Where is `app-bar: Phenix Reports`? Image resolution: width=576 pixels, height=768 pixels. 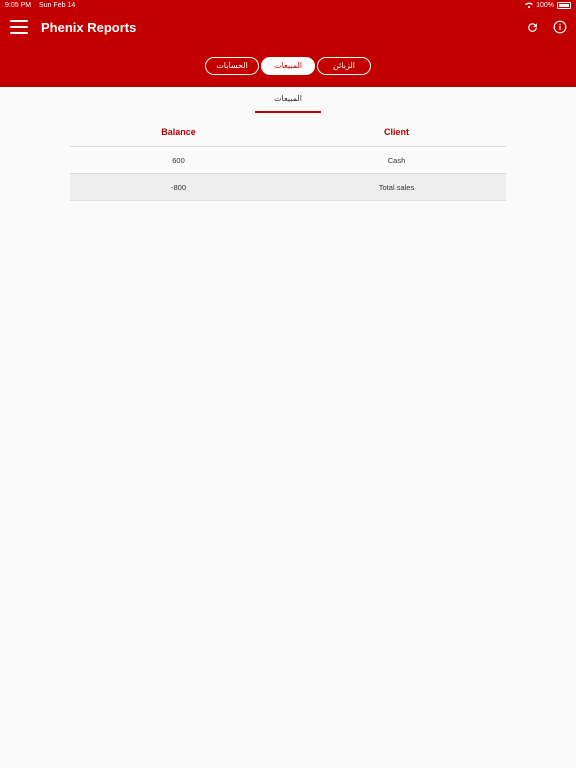 app-bar: Phenix Reports is located at coordinates (288, 27).